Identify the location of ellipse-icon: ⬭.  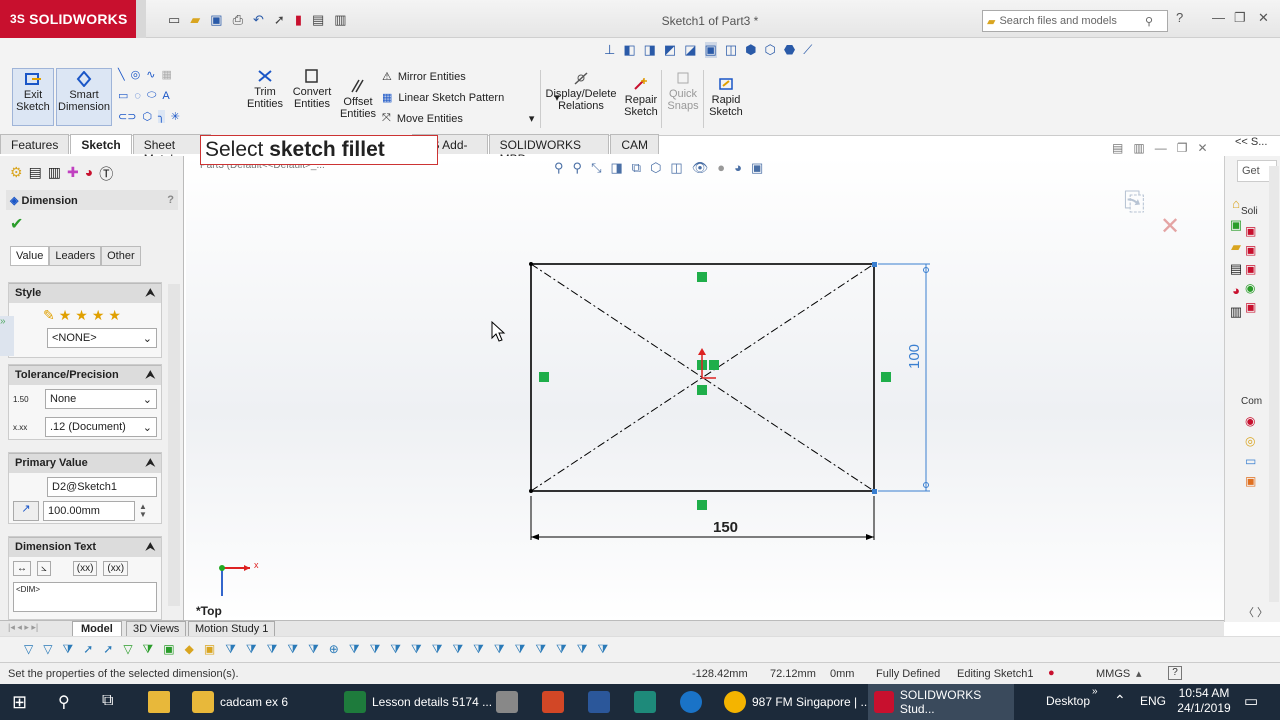
(151, 95).